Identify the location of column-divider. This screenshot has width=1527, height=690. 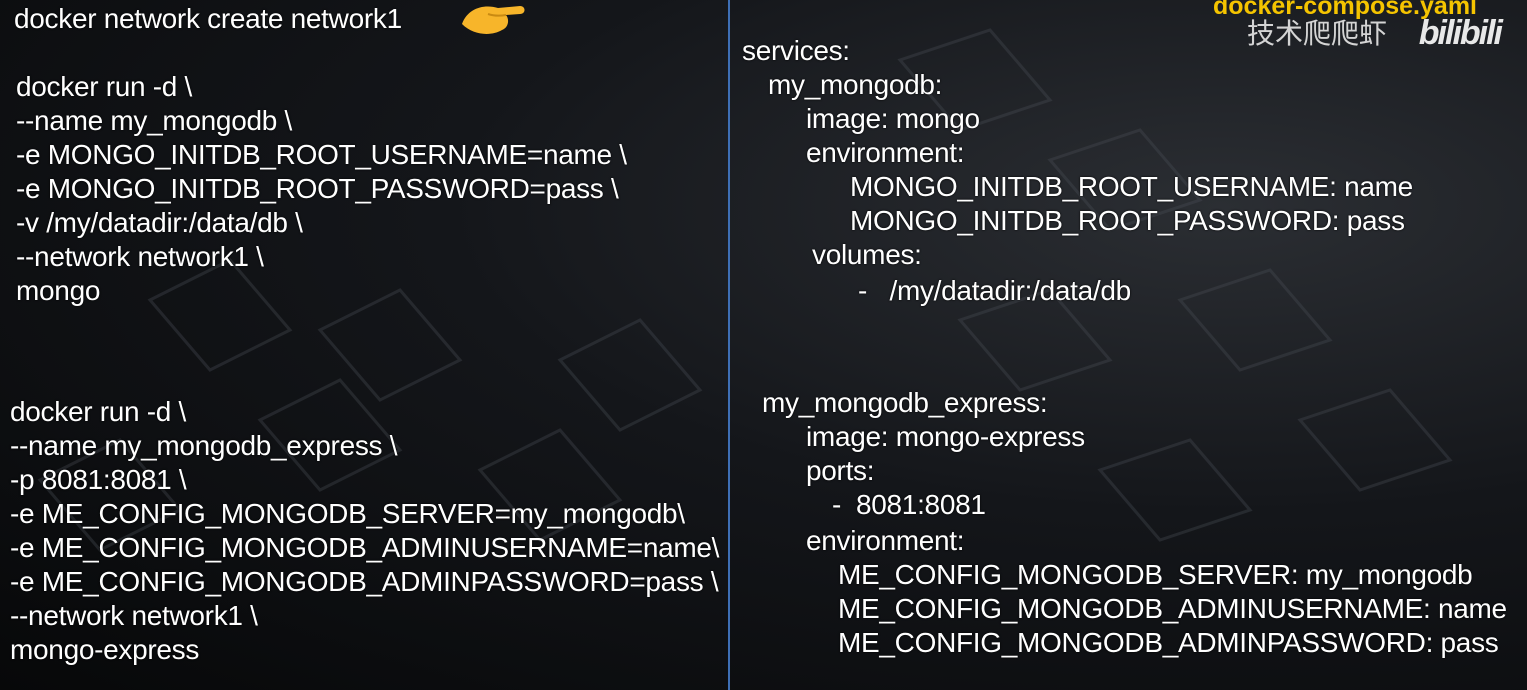
(729, 345).